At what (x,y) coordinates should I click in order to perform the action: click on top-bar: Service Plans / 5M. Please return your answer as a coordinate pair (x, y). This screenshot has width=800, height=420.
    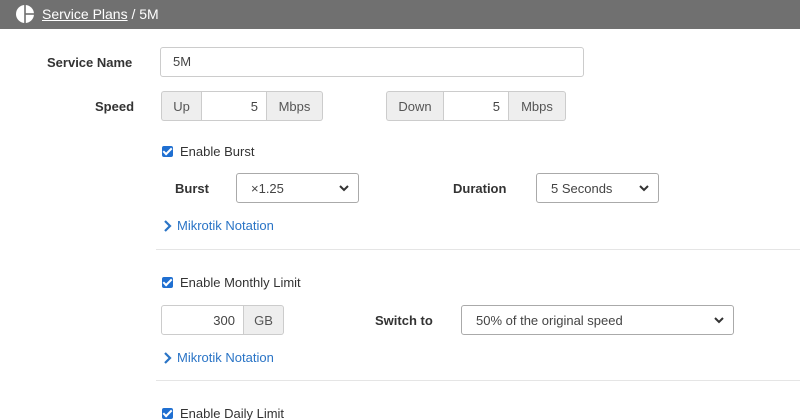
    Looking at the image, I should click on (400, 14).